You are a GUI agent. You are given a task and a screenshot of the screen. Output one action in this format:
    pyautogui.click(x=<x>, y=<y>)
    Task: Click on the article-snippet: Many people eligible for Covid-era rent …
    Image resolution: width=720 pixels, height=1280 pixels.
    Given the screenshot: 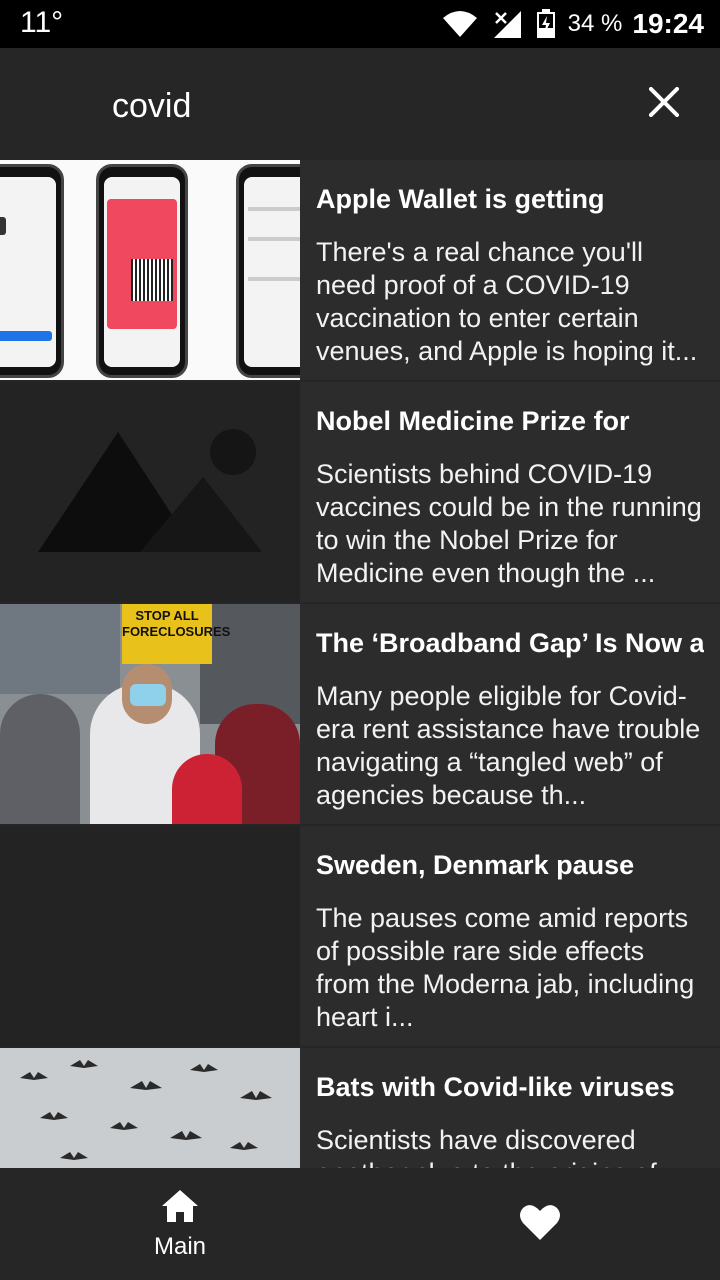 What is the action you would take?
    pyautogui.click(x=508, y=745)
    